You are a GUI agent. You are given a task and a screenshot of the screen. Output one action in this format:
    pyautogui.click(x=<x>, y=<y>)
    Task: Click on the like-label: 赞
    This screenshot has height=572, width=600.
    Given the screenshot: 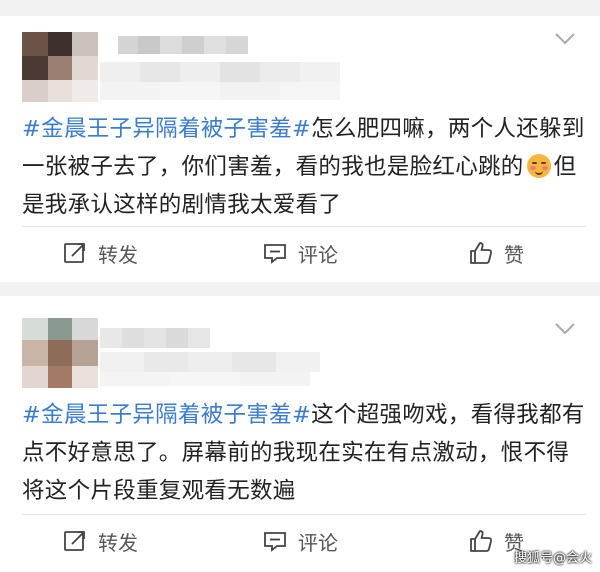 What is the action you would take?
    pyautogui.click(x=514, y=254)
    